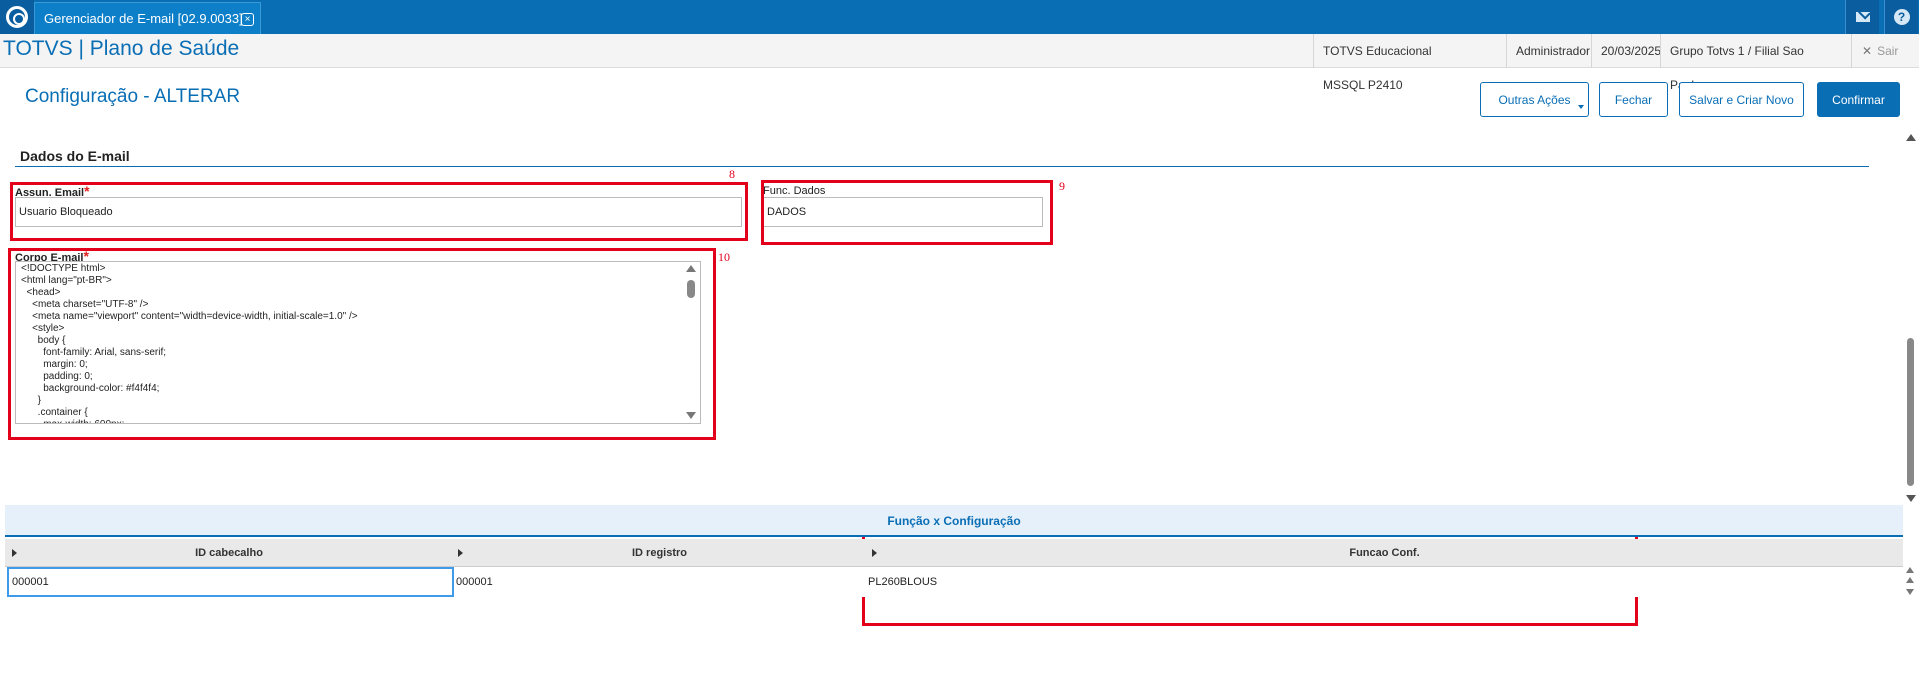 Image resolution: width=1919 pixels, height=684 pixels. Describe the element at coordinates (942, 166) in the screenshot. I see `section-divider` at that location.